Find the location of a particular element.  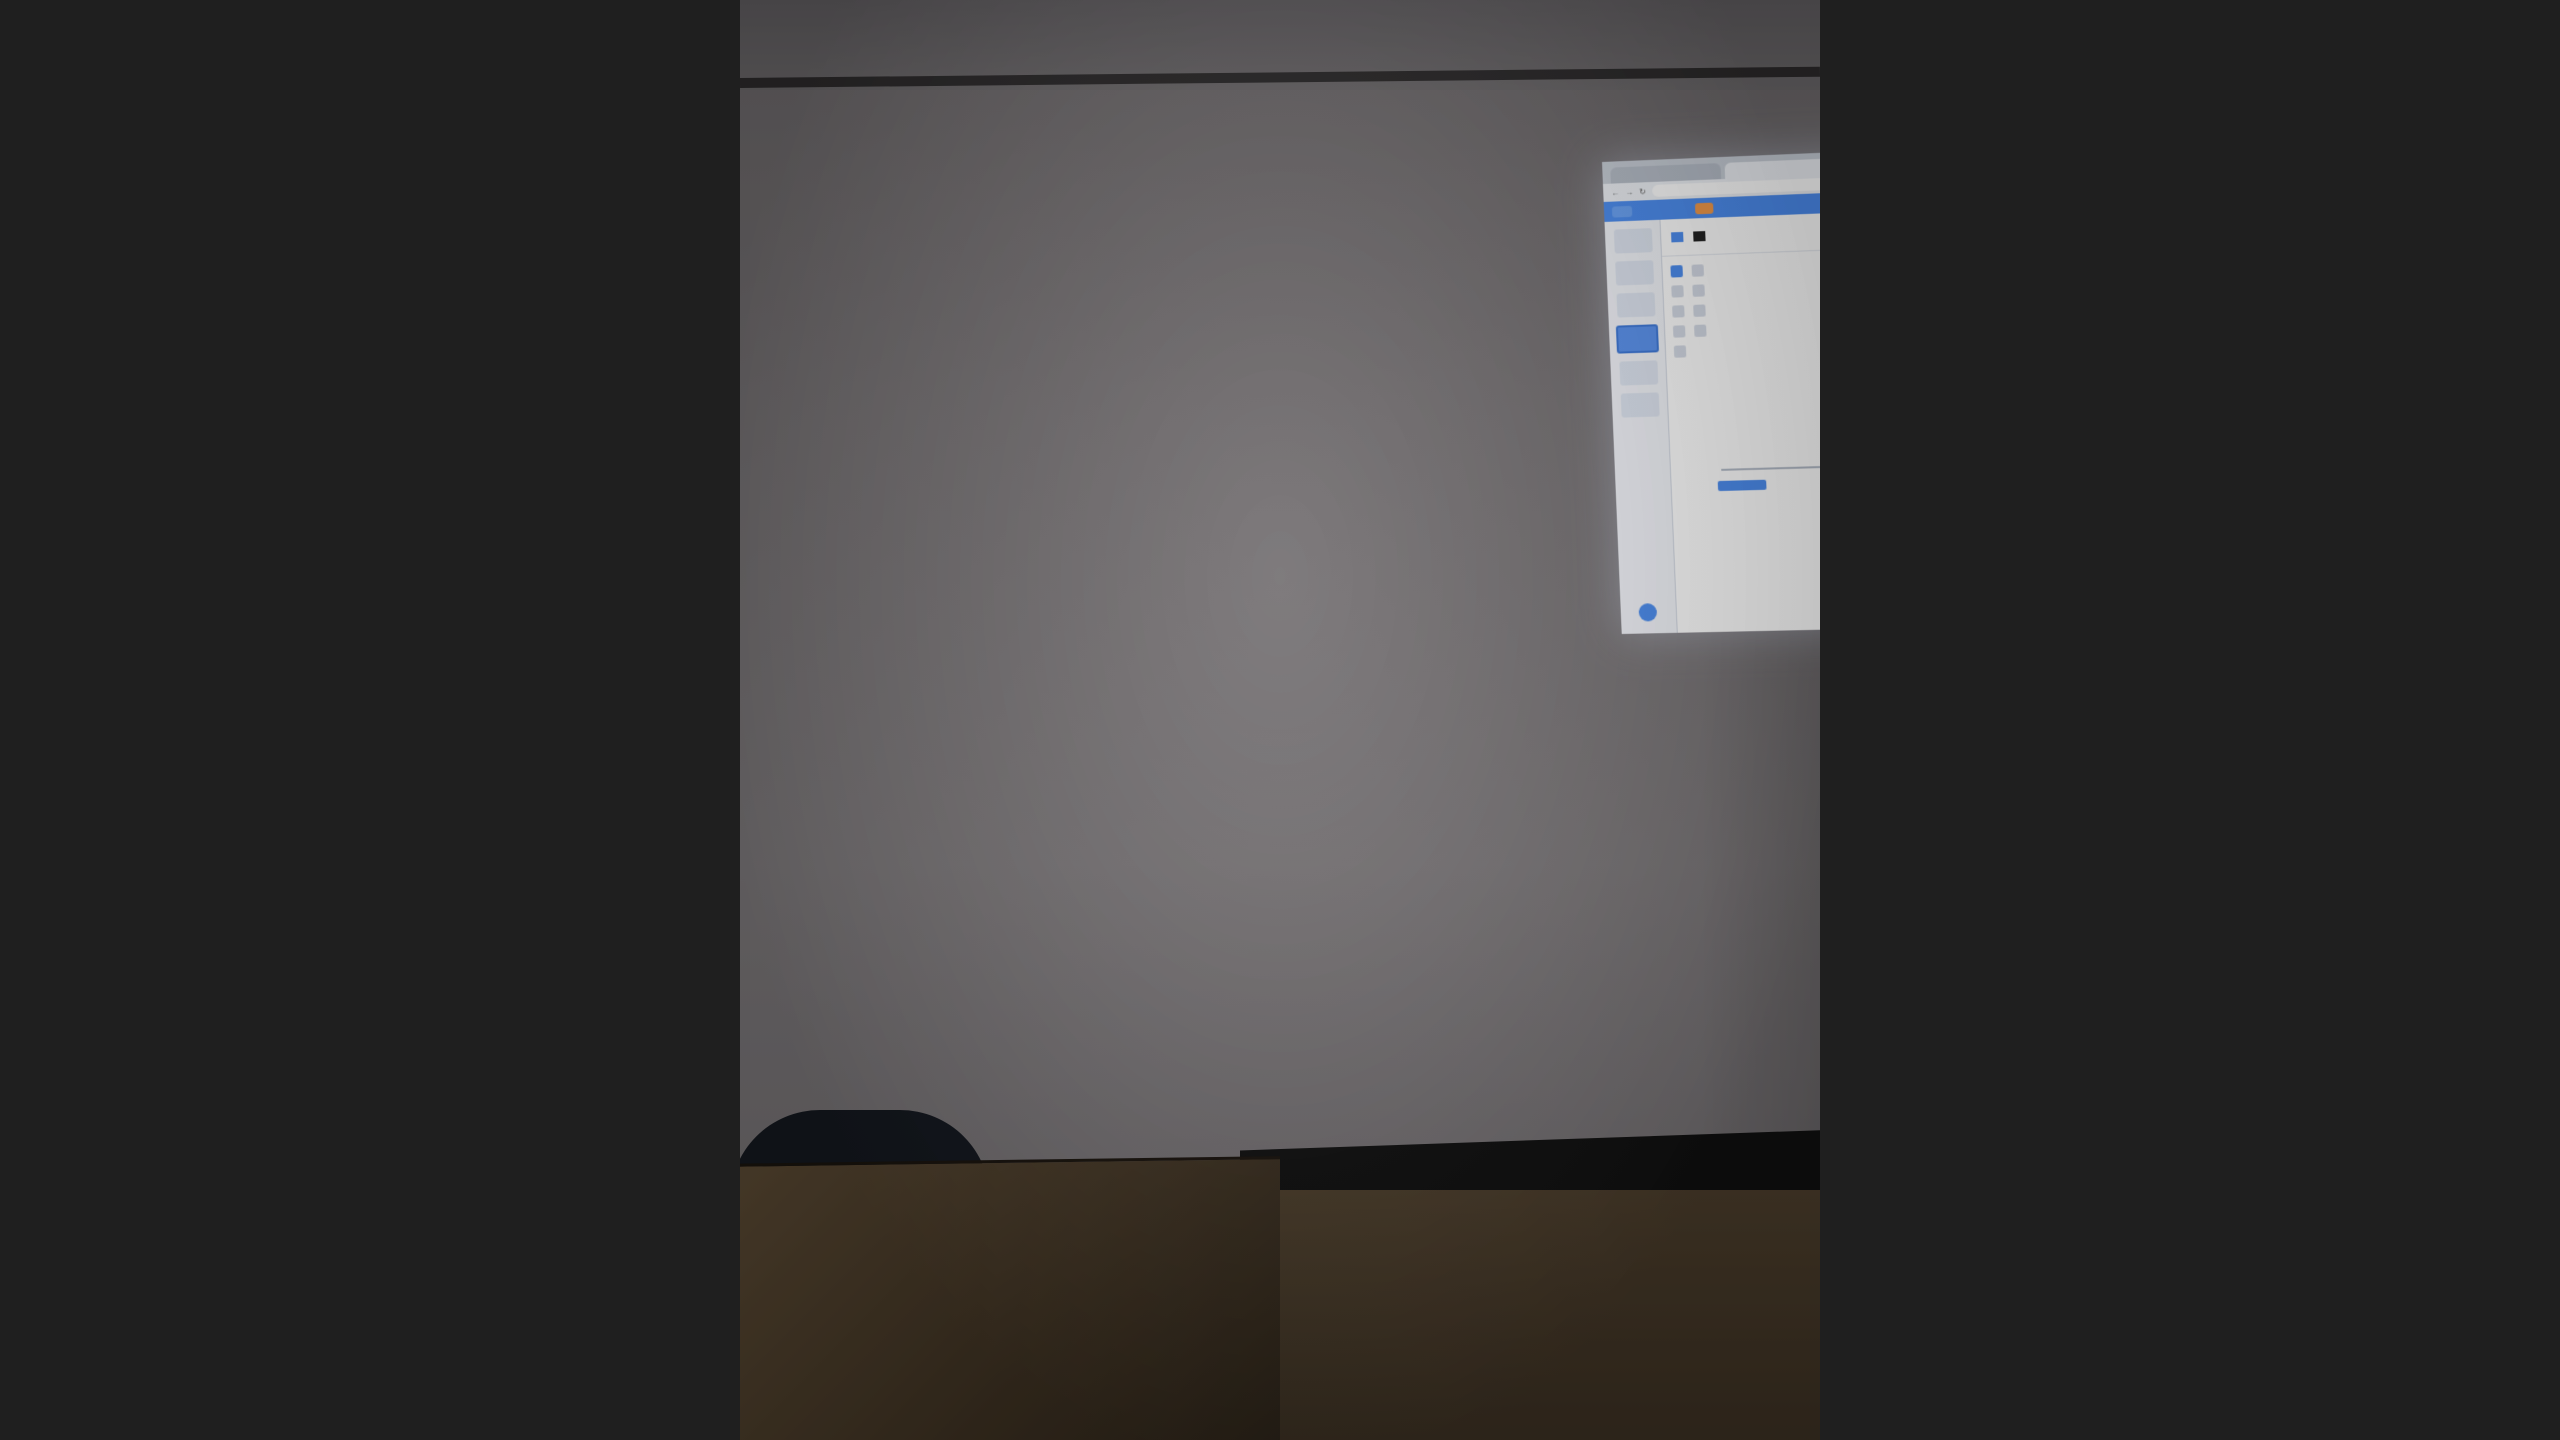

reload-icon: ↻ is located at coordinates (1643, 191).